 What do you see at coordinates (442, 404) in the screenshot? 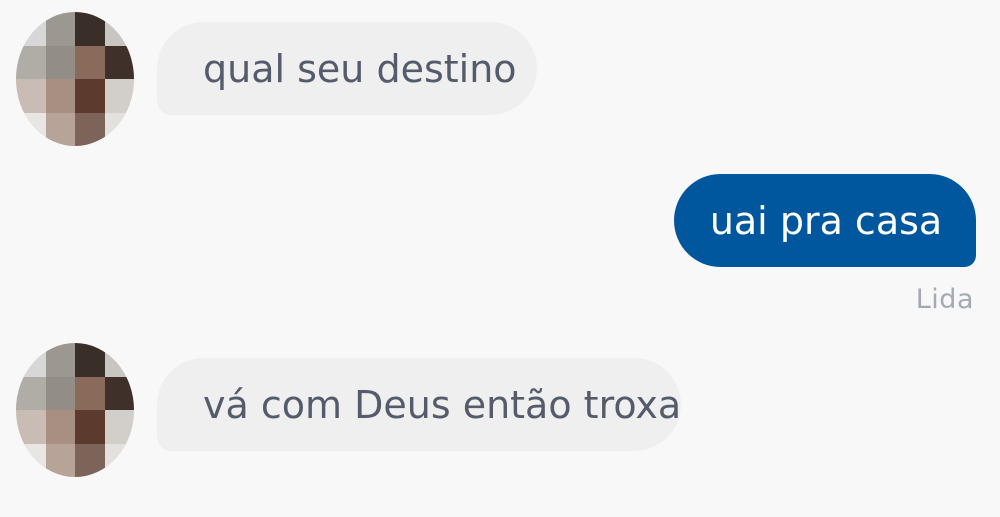
I see `message-text: vá com Deus então troxa` at bounding box center [442, 404].